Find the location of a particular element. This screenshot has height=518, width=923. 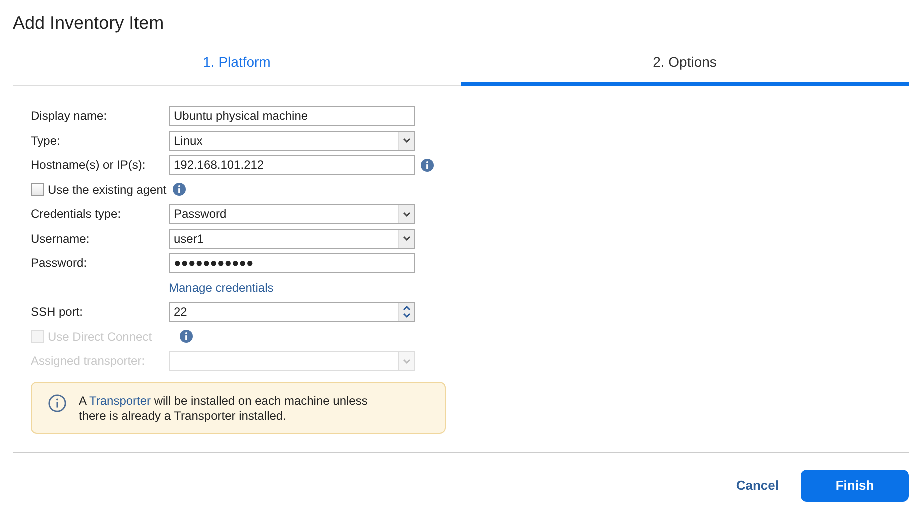

field-label: SSH port: is located at coordinates (57, 312).